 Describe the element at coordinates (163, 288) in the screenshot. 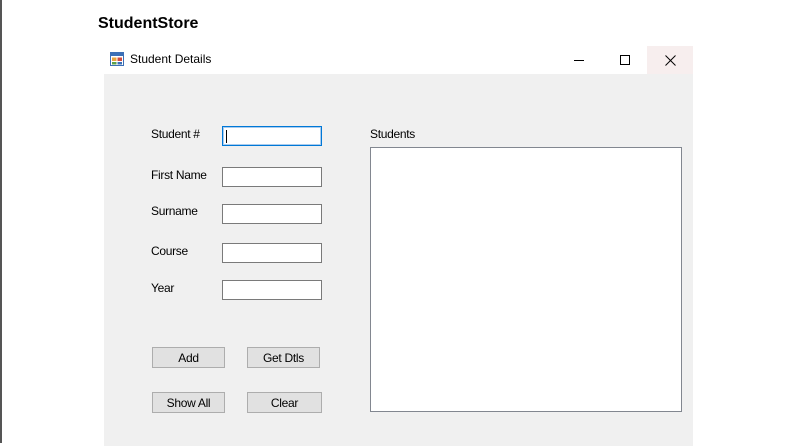

I see `year-label: Year` at that location.